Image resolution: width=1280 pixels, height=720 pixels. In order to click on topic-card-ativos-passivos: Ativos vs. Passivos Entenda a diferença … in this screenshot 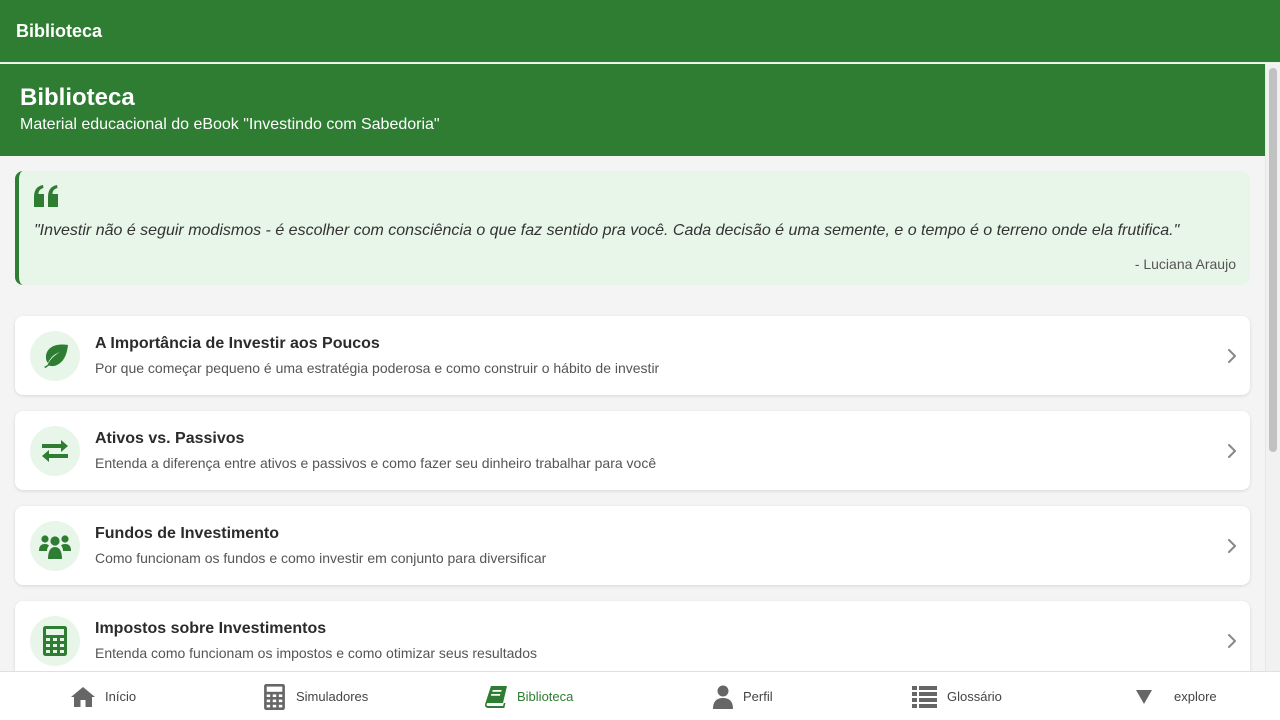, I will do `click(632, 450)`.